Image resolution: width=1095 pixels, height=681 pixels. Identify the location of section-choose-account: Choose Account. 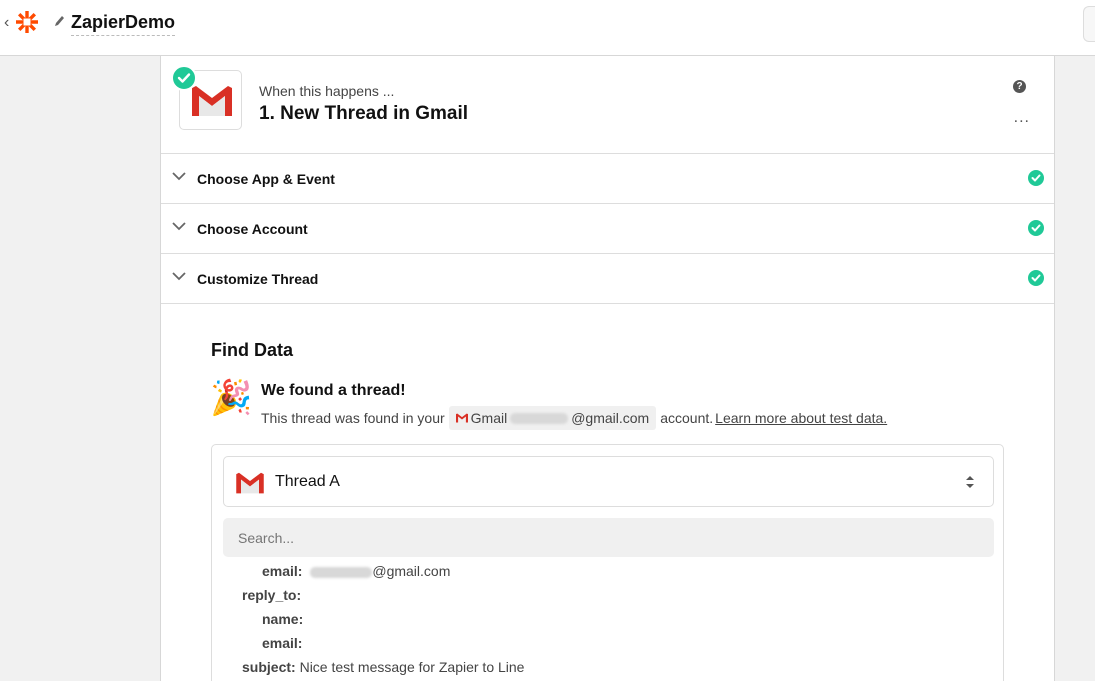
(607, 229).